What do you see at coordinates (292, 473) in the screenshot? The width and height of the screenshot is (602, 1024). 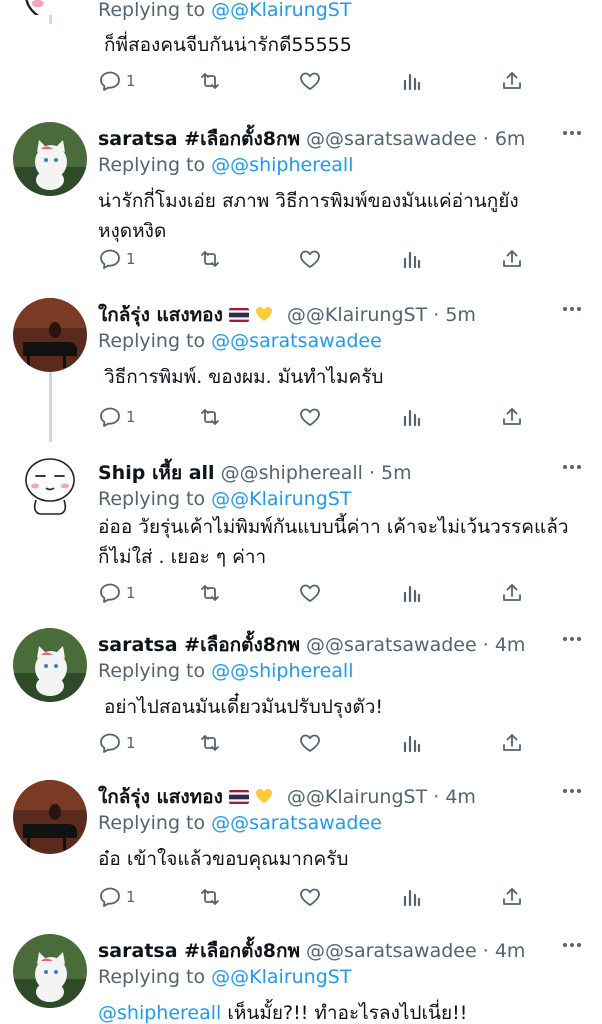 I see `user-handle: @@shiphereall` at bounding box center [292, 473].